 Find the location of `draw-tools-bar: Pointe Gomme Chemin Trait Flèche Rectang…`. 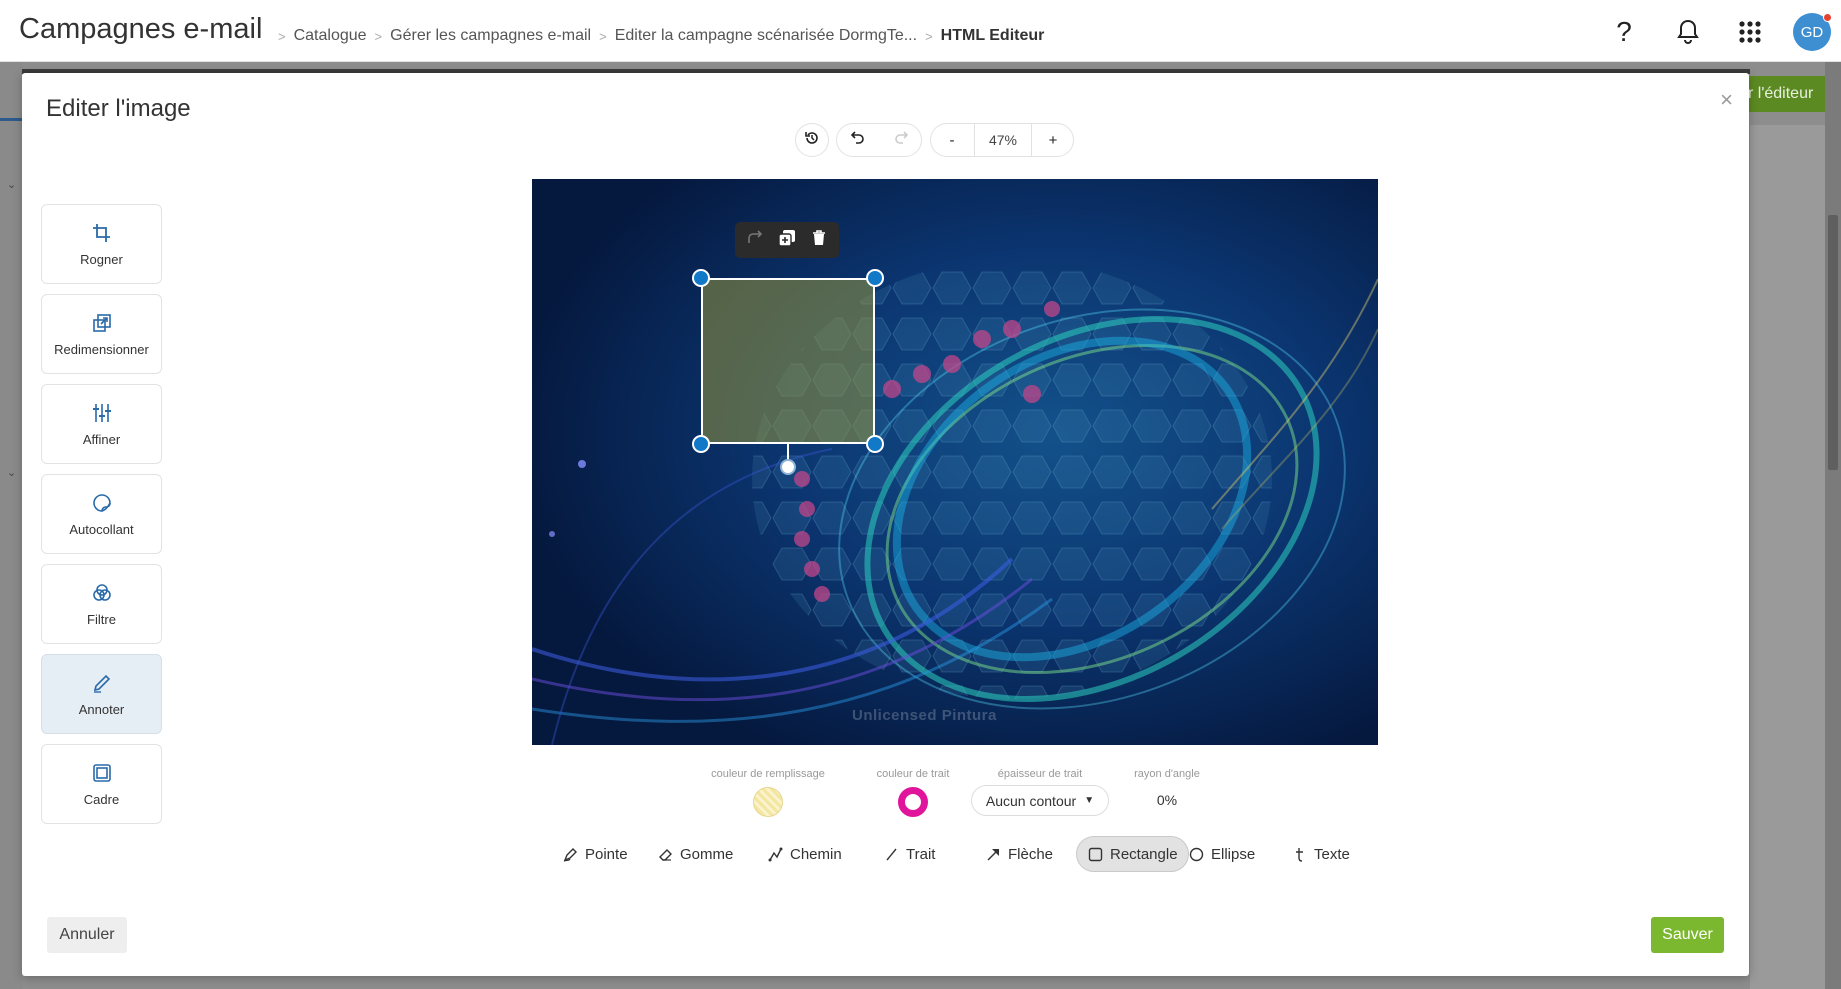

draw-tools-bar: Pointe Gomme Chemin Trait Flèche Rectang… is located at coordinates (885, 854).